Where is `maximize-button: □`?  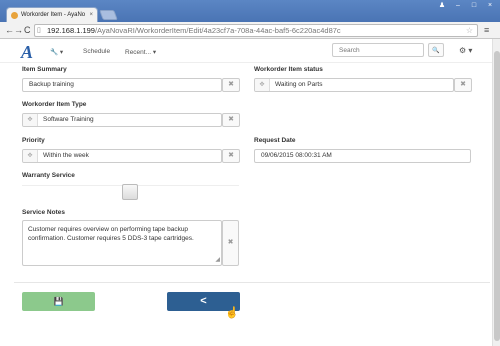 maximize-button: □ is located at coordinates (474, 6).